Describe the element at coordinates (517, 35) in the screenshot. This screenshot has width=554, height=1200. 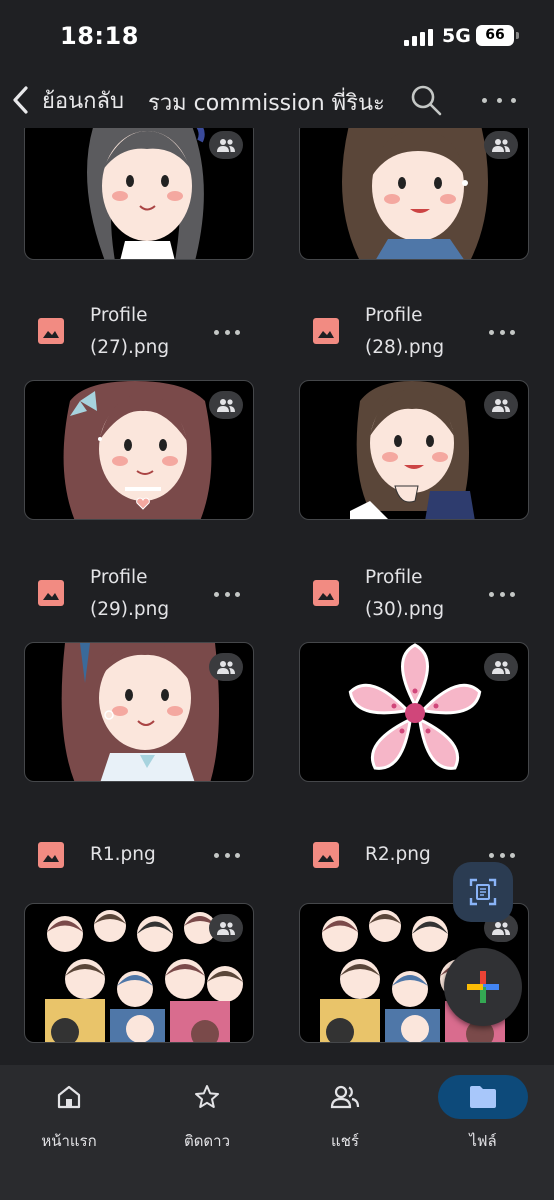
I see `battery-cap` at that location.